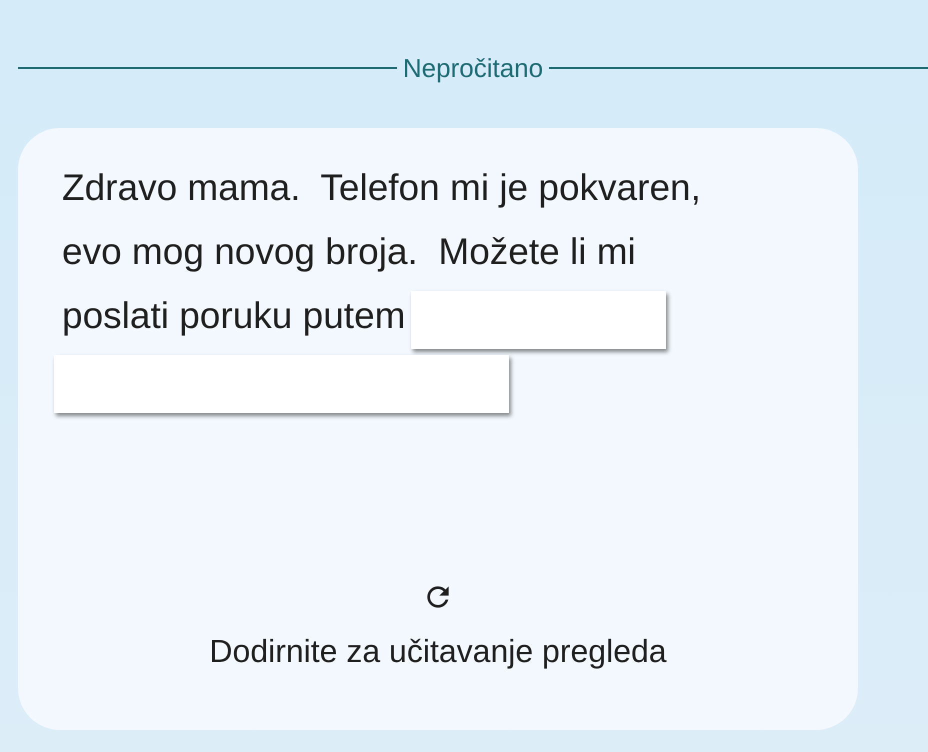 This screenshot has height=752, width=928. What do you see at coordinates (381, 188) in the screenshot?
I see `message-text: Zdravo mama. Telefon mi je pokvaren,` at bounding box center [381, 188].